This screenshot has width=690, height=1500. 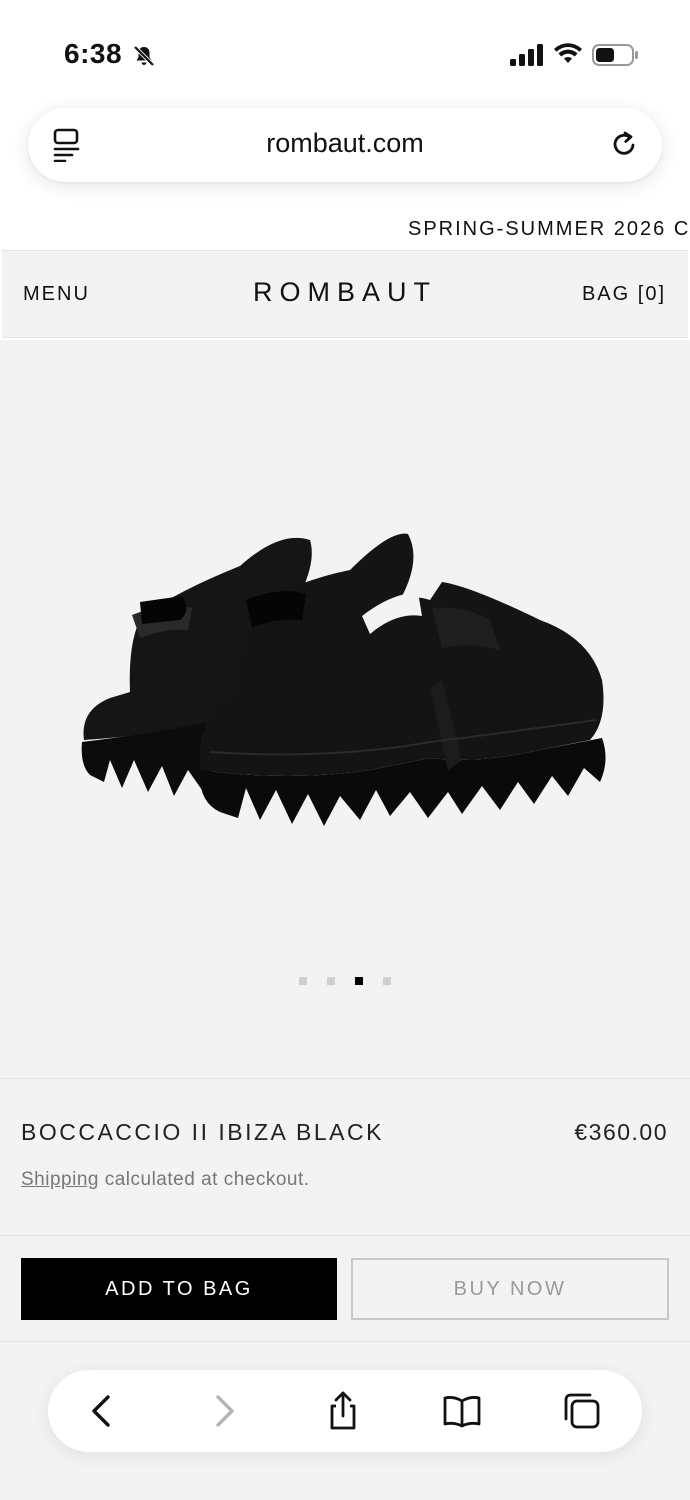 I want to click on announcement-bar: SPRING-SUMMER 2026 C, so click(x=345, y=230).